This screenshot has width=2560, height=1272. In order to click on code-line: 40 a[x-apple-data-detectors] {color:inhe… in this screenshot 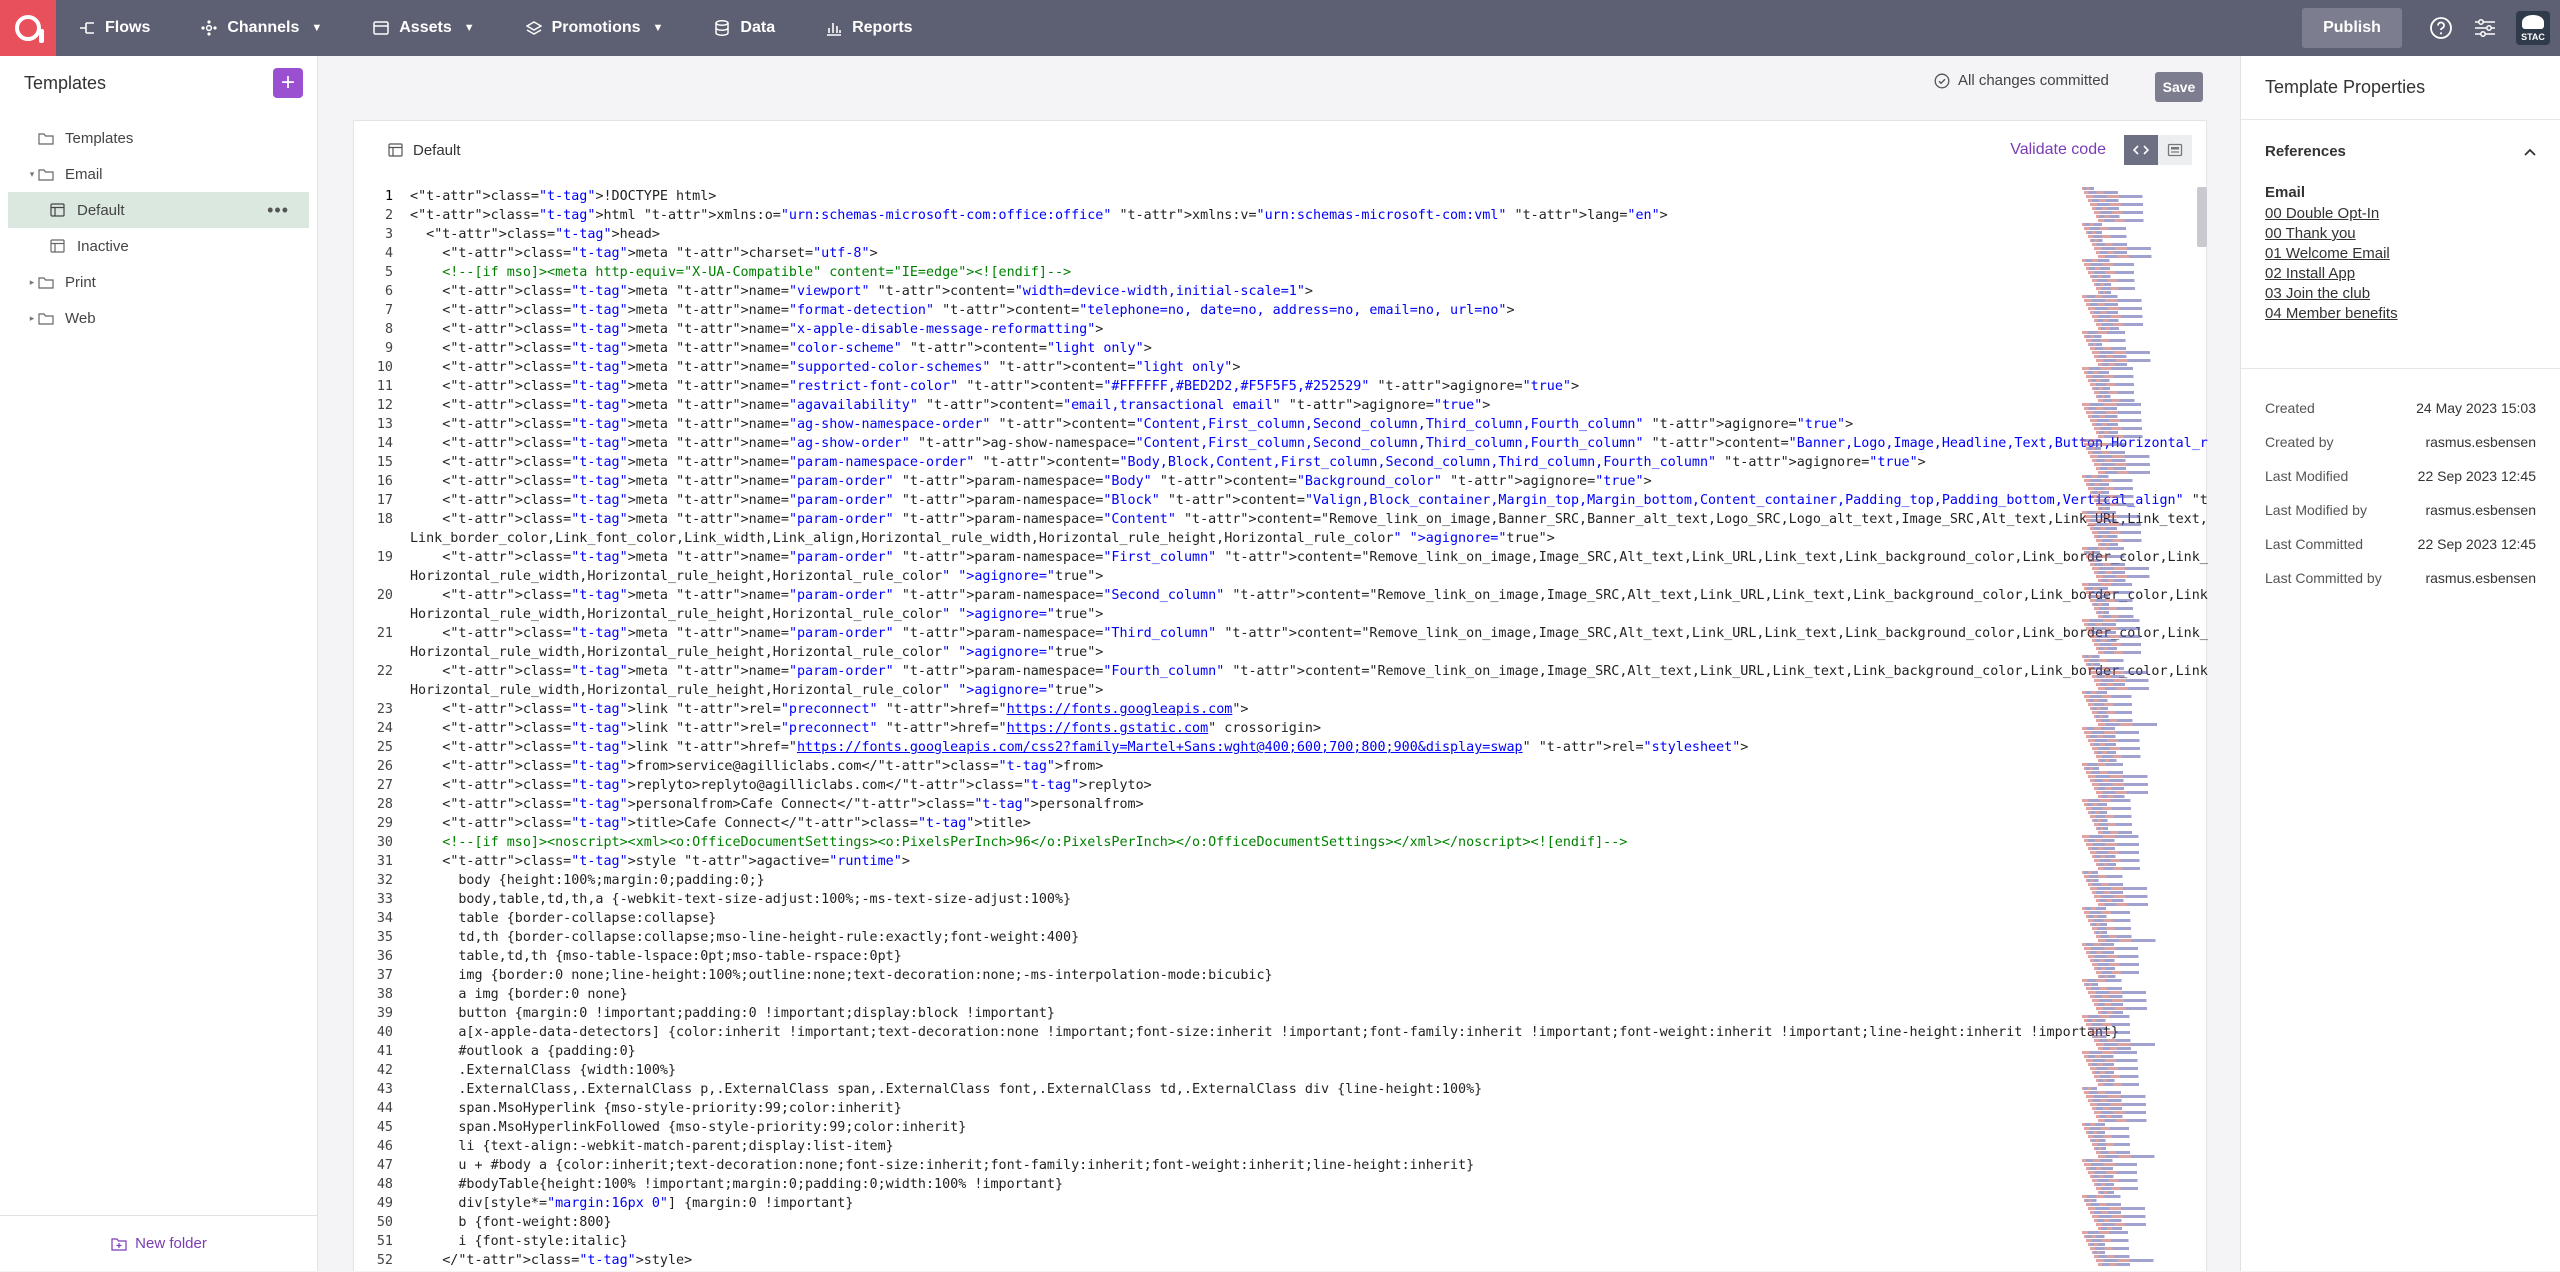, I will do `click(1236, 1032)`.